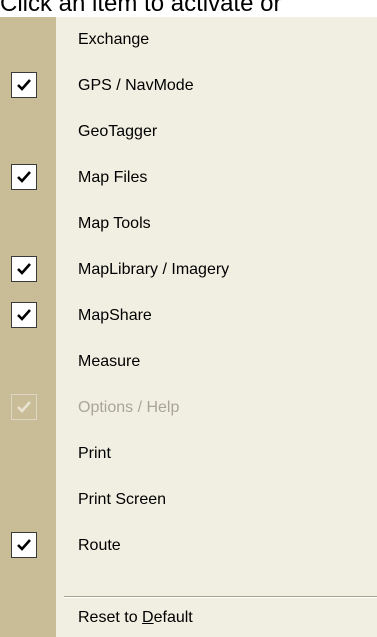  I want to click on instruction-text: Click an item to activate or, so click(188, 8).